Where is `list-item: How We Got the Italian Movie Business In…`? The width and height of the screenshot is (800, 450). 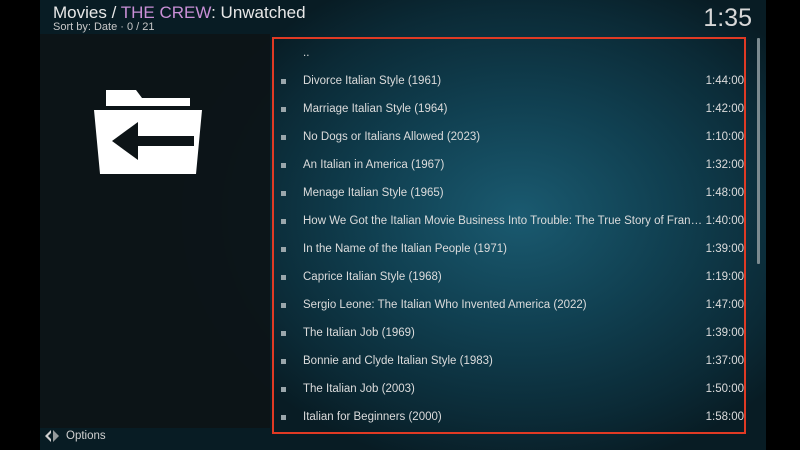 list-item: How We Got the Italian Movie Business In… is located at coordinates (509, 221).